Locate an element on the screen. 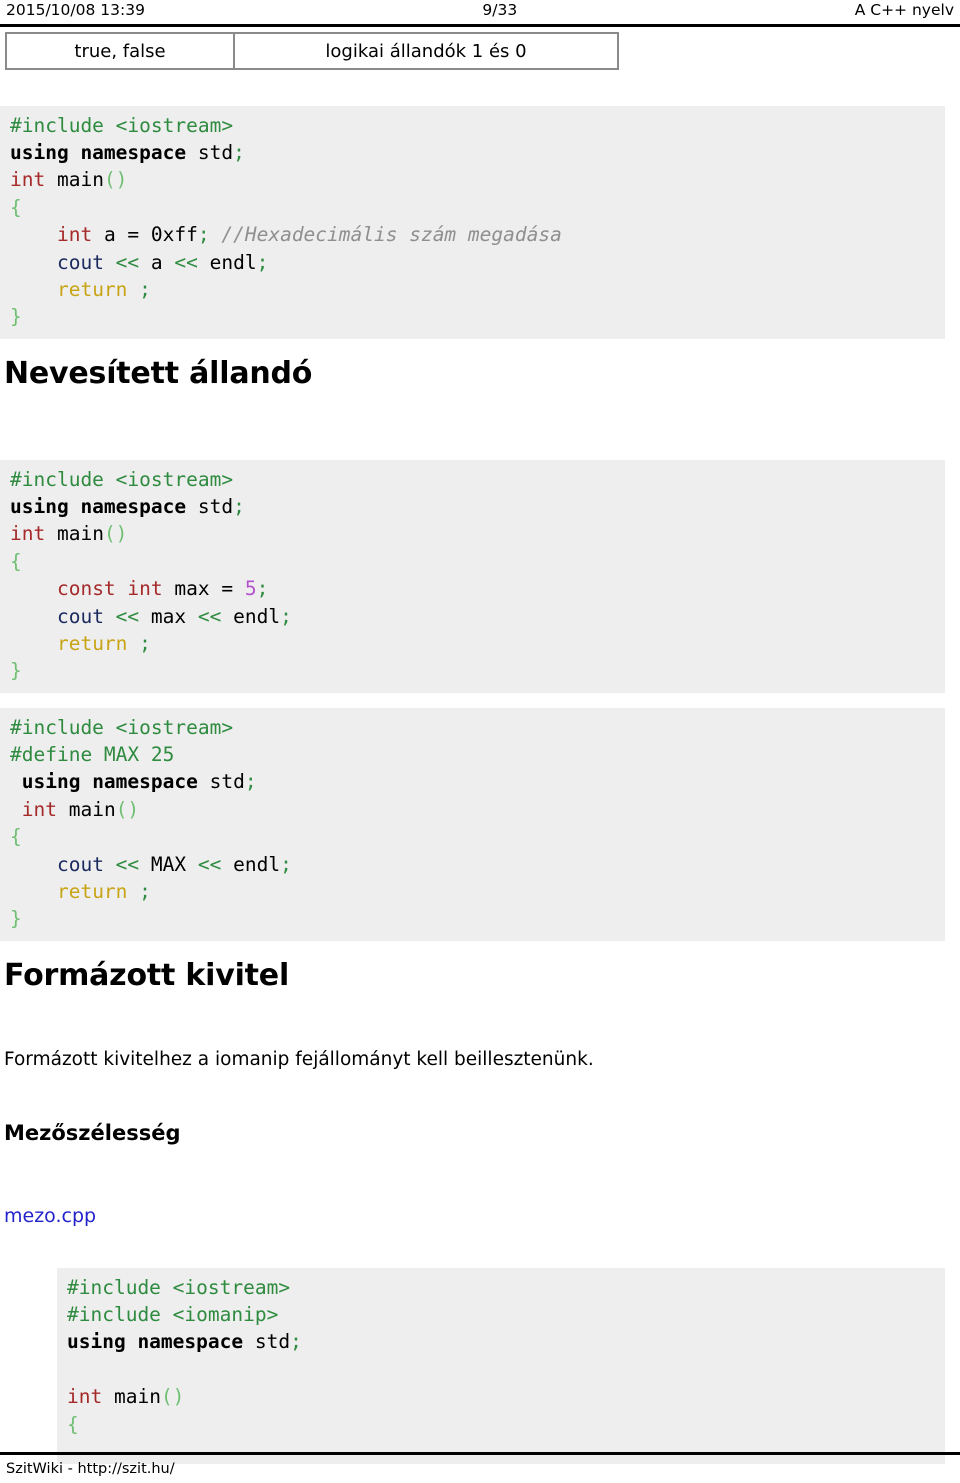  header-divider is located at coordinates (480, 25).